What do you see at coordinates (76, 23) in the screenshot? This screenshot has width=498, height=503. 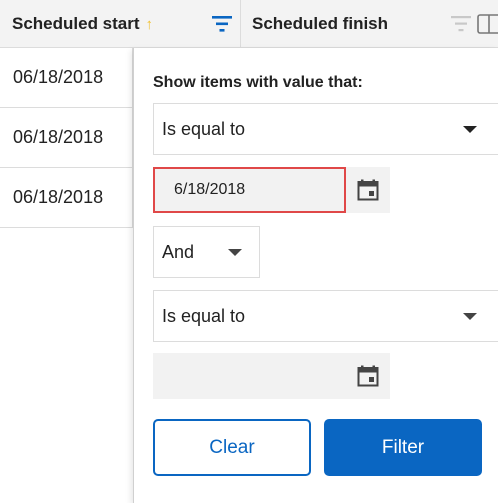 I see `column-header-label: Scheduled start` at bounding box center [76, 23].